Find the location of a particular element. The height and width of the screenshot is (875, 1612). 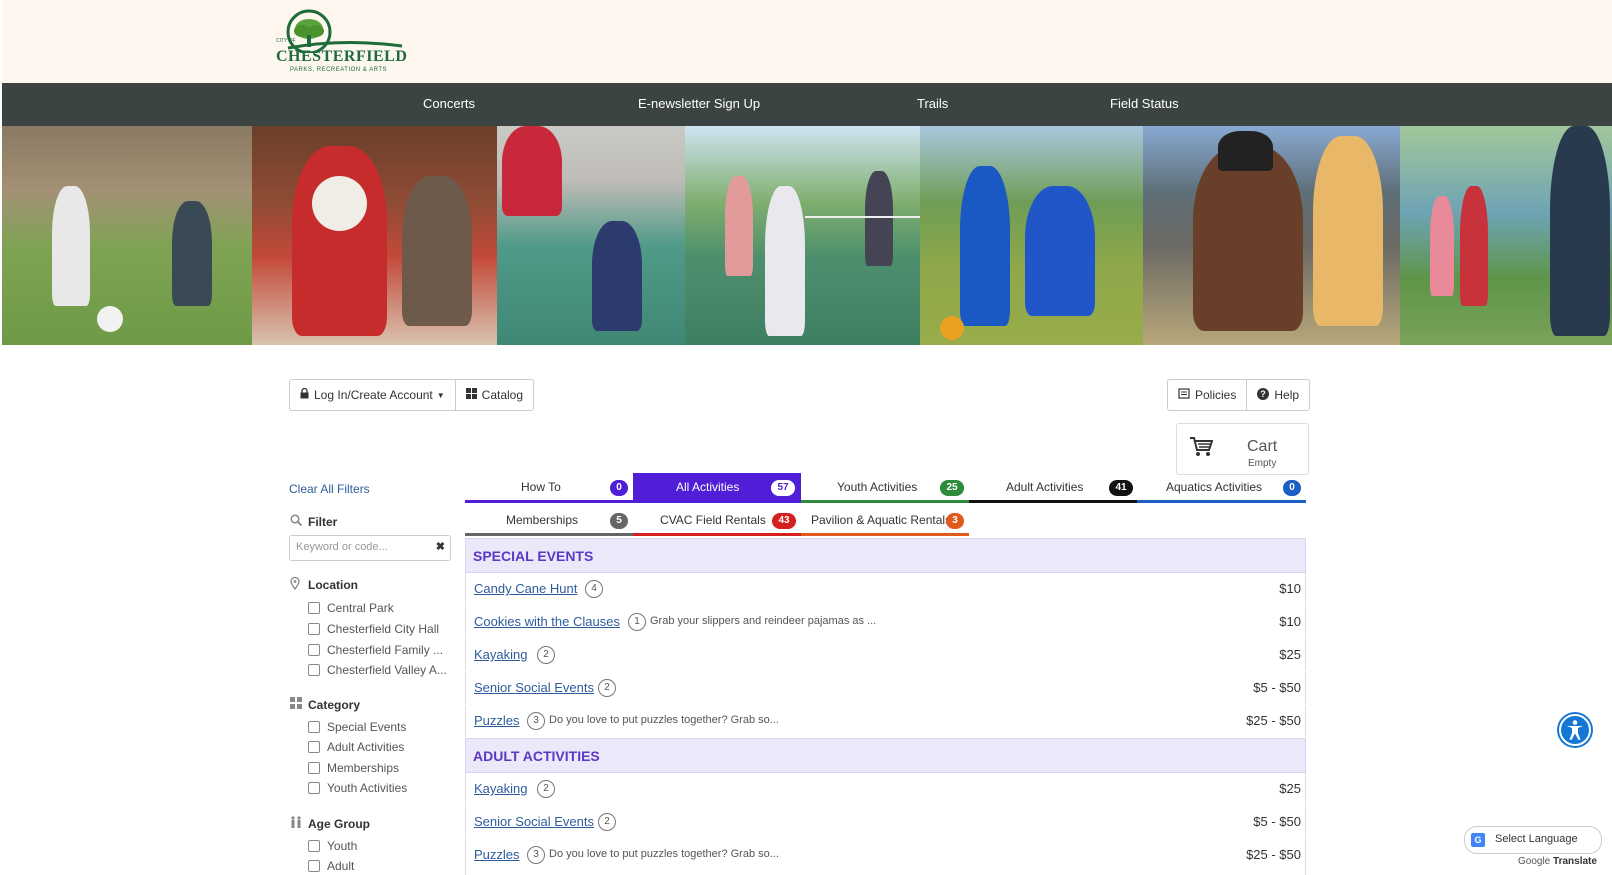

tab-count-badge: 25 is located at coordinates (952, 488).